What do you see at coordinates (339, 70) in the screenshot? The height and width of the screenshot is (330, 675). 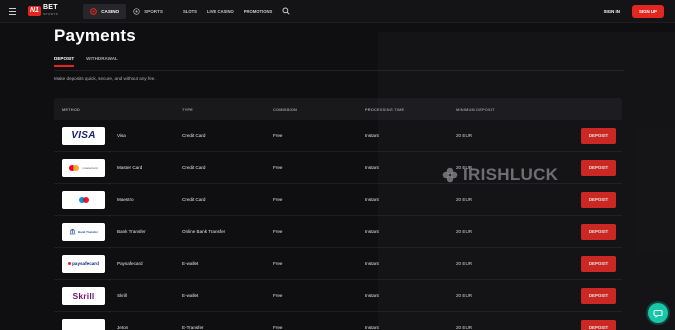 I see `subtabs-divider` at bounding box center [339, 70].